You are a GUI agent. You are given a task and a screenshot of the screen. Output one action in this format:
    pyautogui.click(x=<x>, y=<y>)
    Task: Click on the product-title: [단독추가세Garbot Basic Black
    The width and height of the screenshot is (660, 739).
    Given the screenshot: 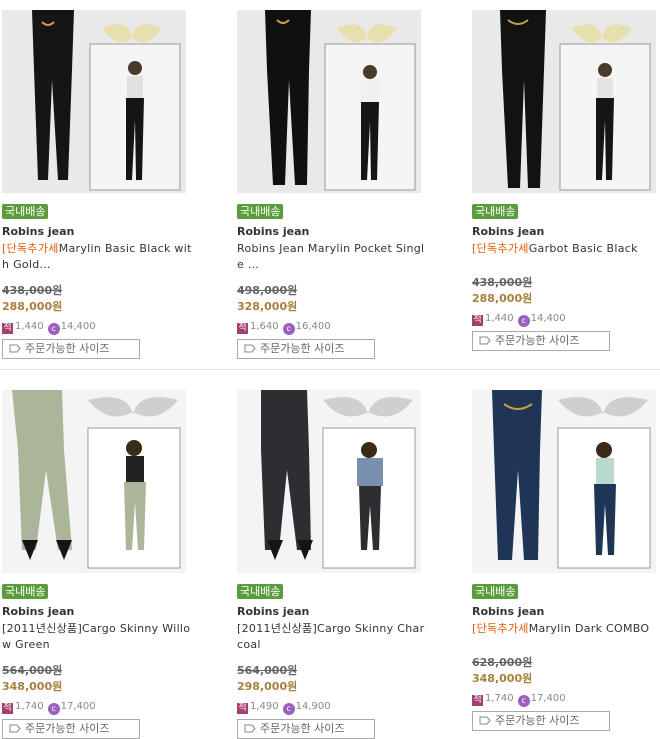 What is the action you would take?
    pyautogui.click(x=566, y=249)
    